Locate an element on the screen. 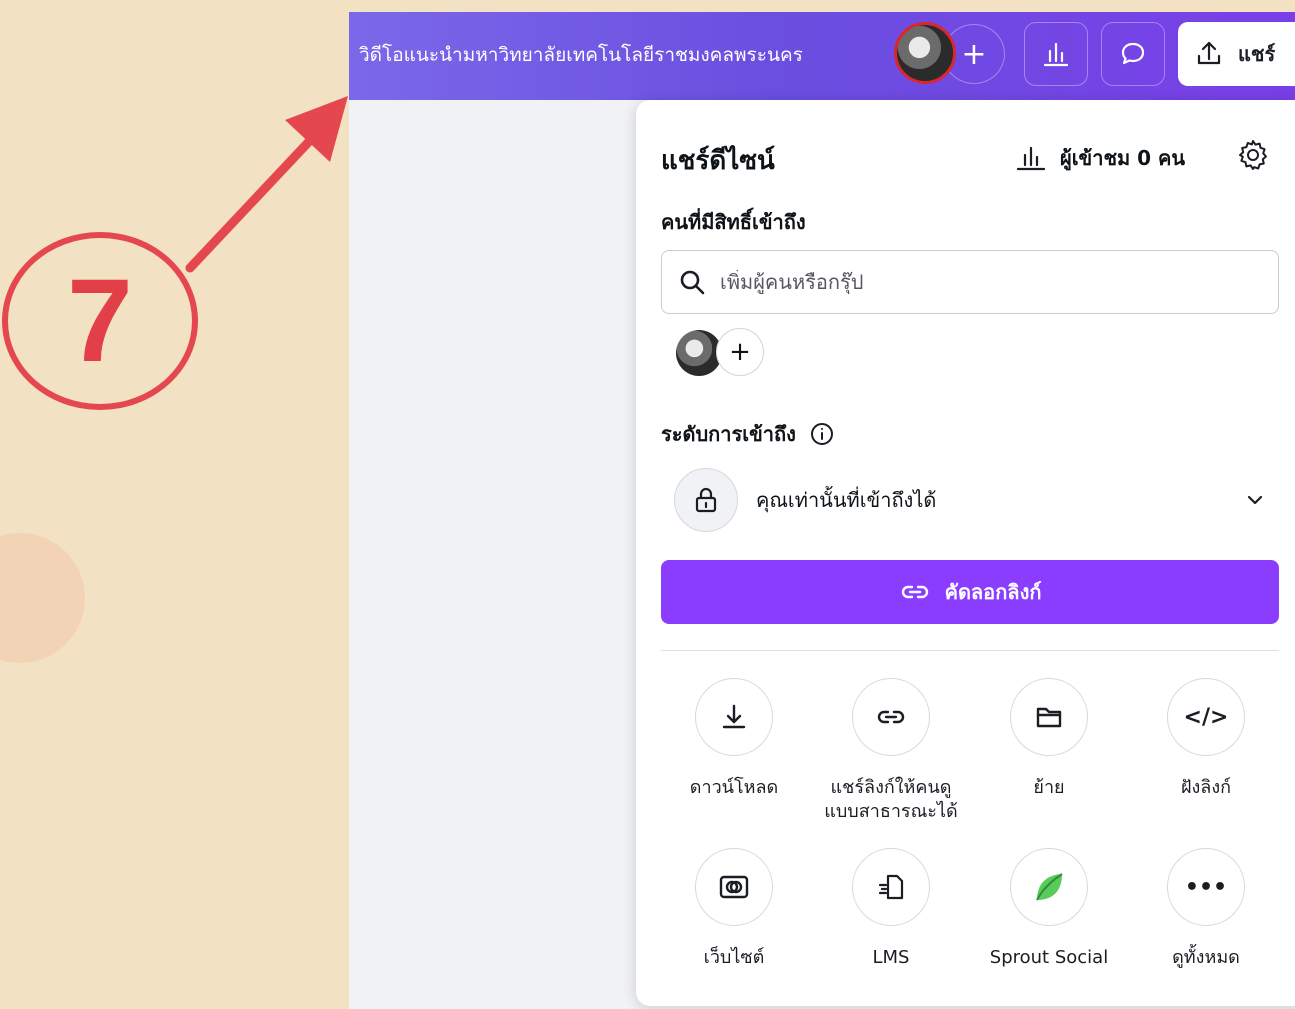  website-option: เว็บไซต์ is located at coordinates (734, 909).